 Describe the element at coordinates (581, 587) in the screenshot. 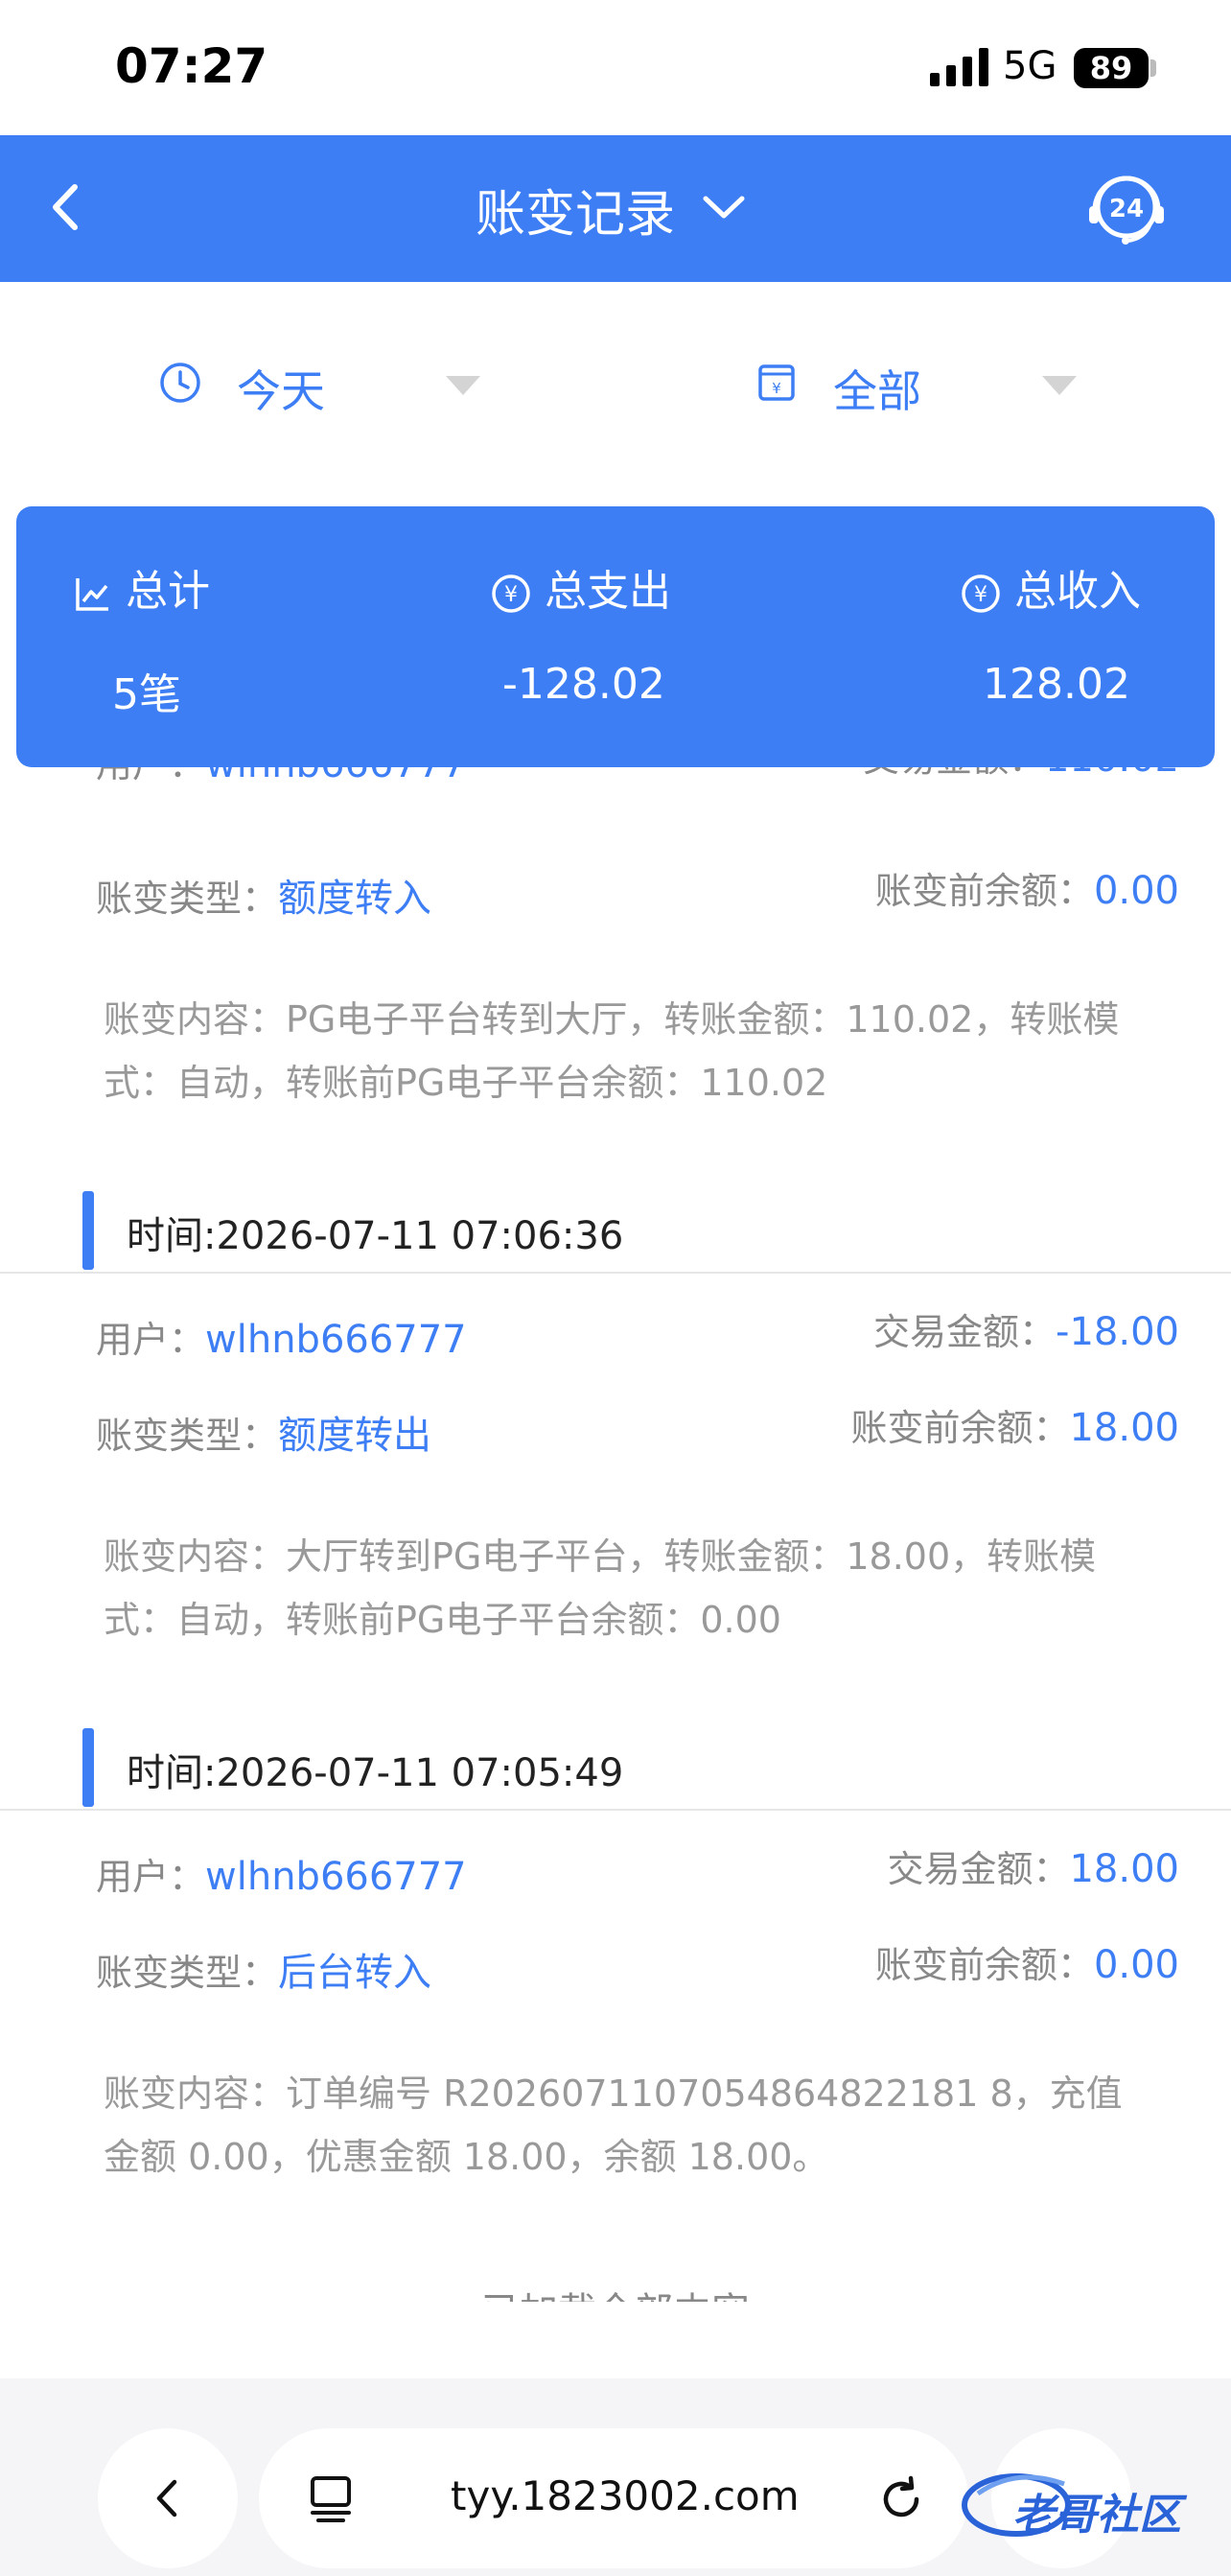

I see `expense-label: ¥ 总支出` at that location.